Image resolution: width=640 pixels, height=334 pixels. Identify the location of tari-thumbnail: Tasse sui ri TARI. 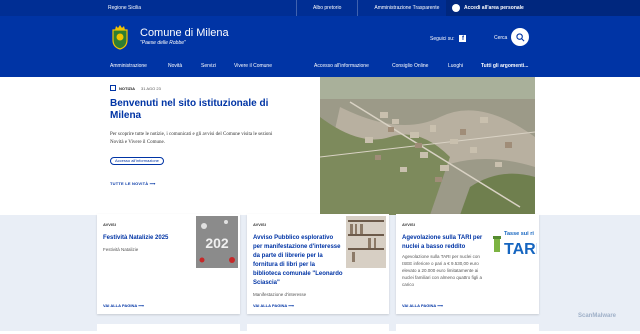
(514, 243).